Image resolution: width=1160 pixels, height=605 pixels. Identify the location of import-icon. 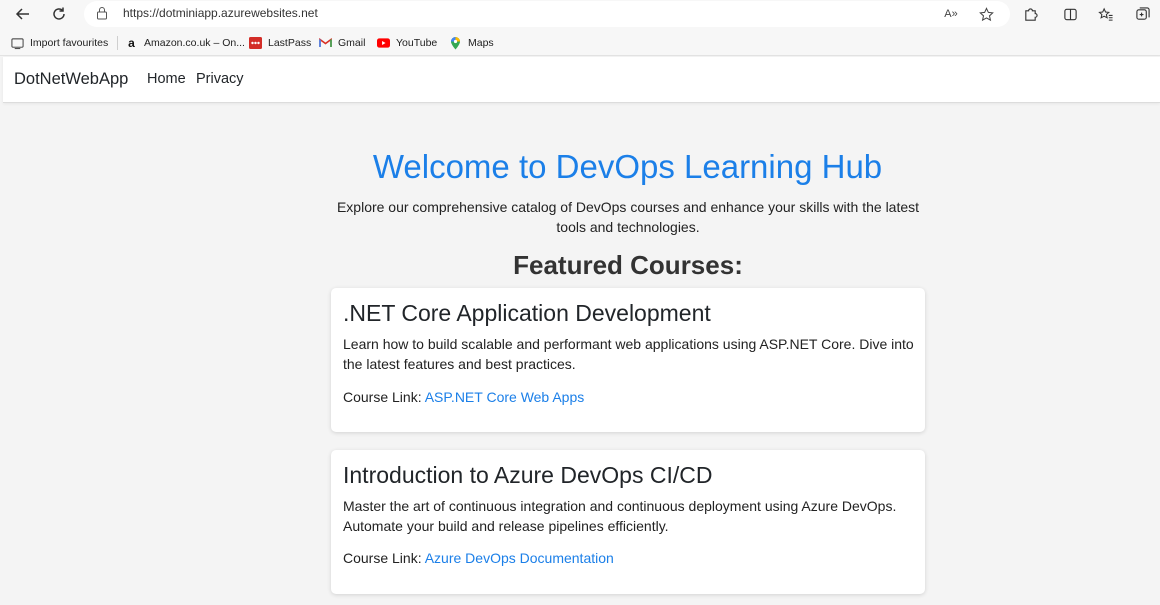
(17, 43).